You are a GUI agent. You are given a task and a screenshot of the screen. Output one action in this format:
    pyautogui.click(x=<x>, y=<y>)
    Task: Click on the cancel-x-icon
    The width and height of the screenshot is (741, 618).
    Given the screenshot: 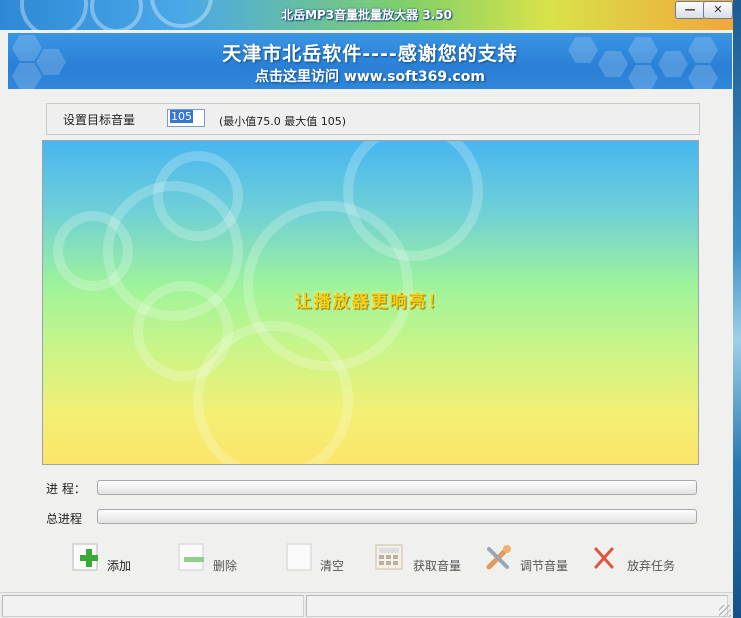 What is the action you would take?
    pyautogui.click(x=604, y=558)
    